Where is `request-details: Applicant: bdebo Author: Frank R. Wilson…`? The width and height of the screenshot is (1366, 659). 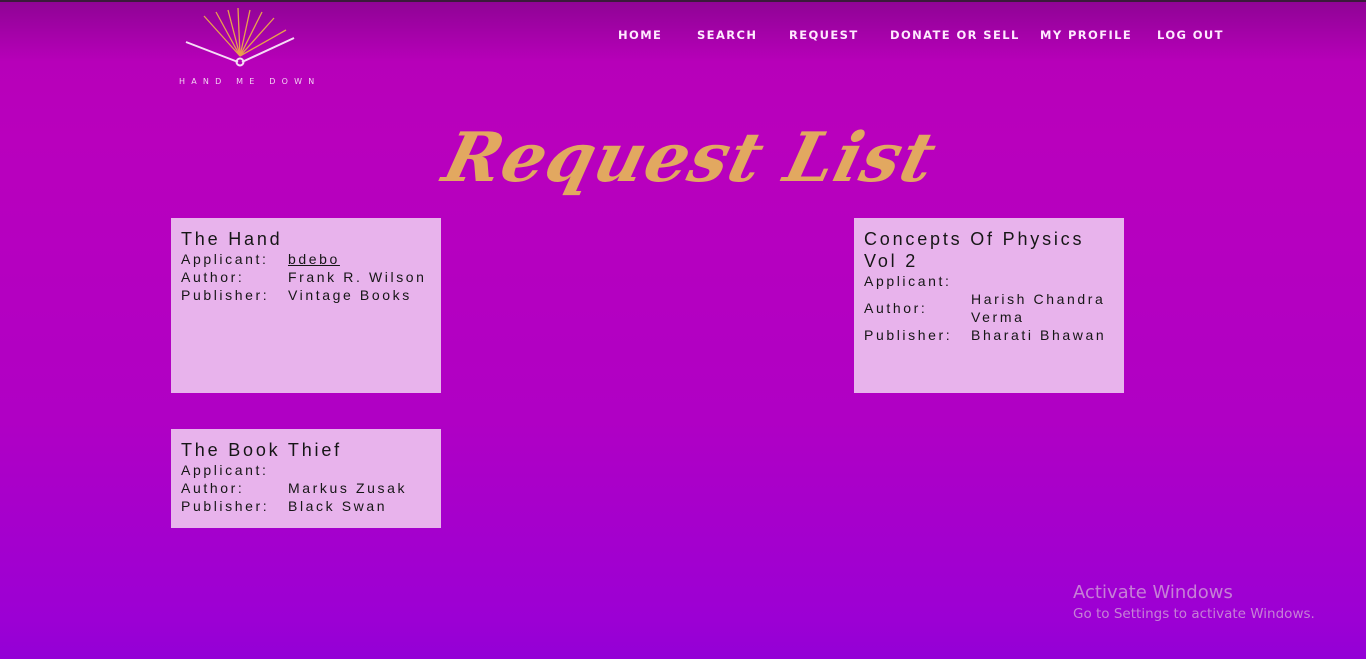 request-details: Applicant: bdebo Author: Frank R. Wilson… is located at coordinates (304, 277).